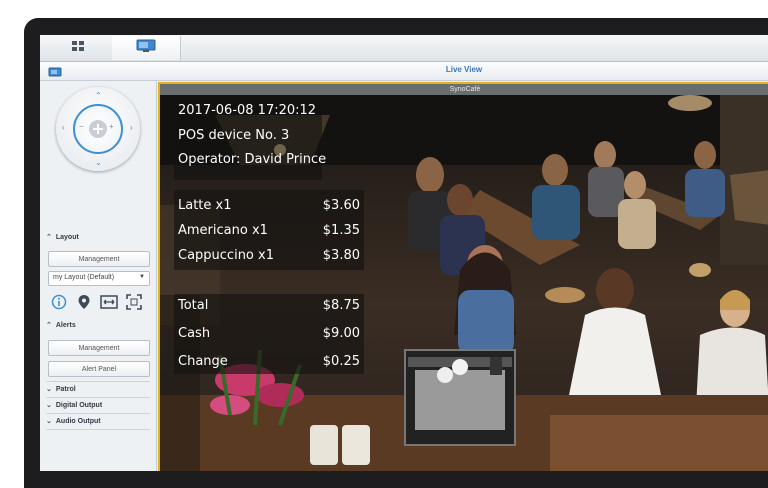 This screenshot has width=768, height=488. I want to click on alert-panel-button: Alert Panel, so click(99, 369).